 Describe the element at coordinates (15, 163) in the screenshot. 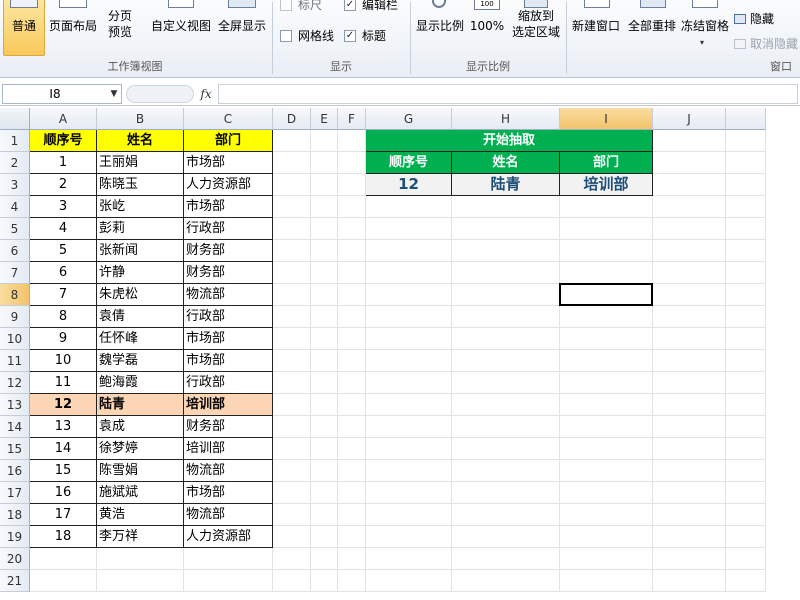

I see `row-header-2: 2` at that location.